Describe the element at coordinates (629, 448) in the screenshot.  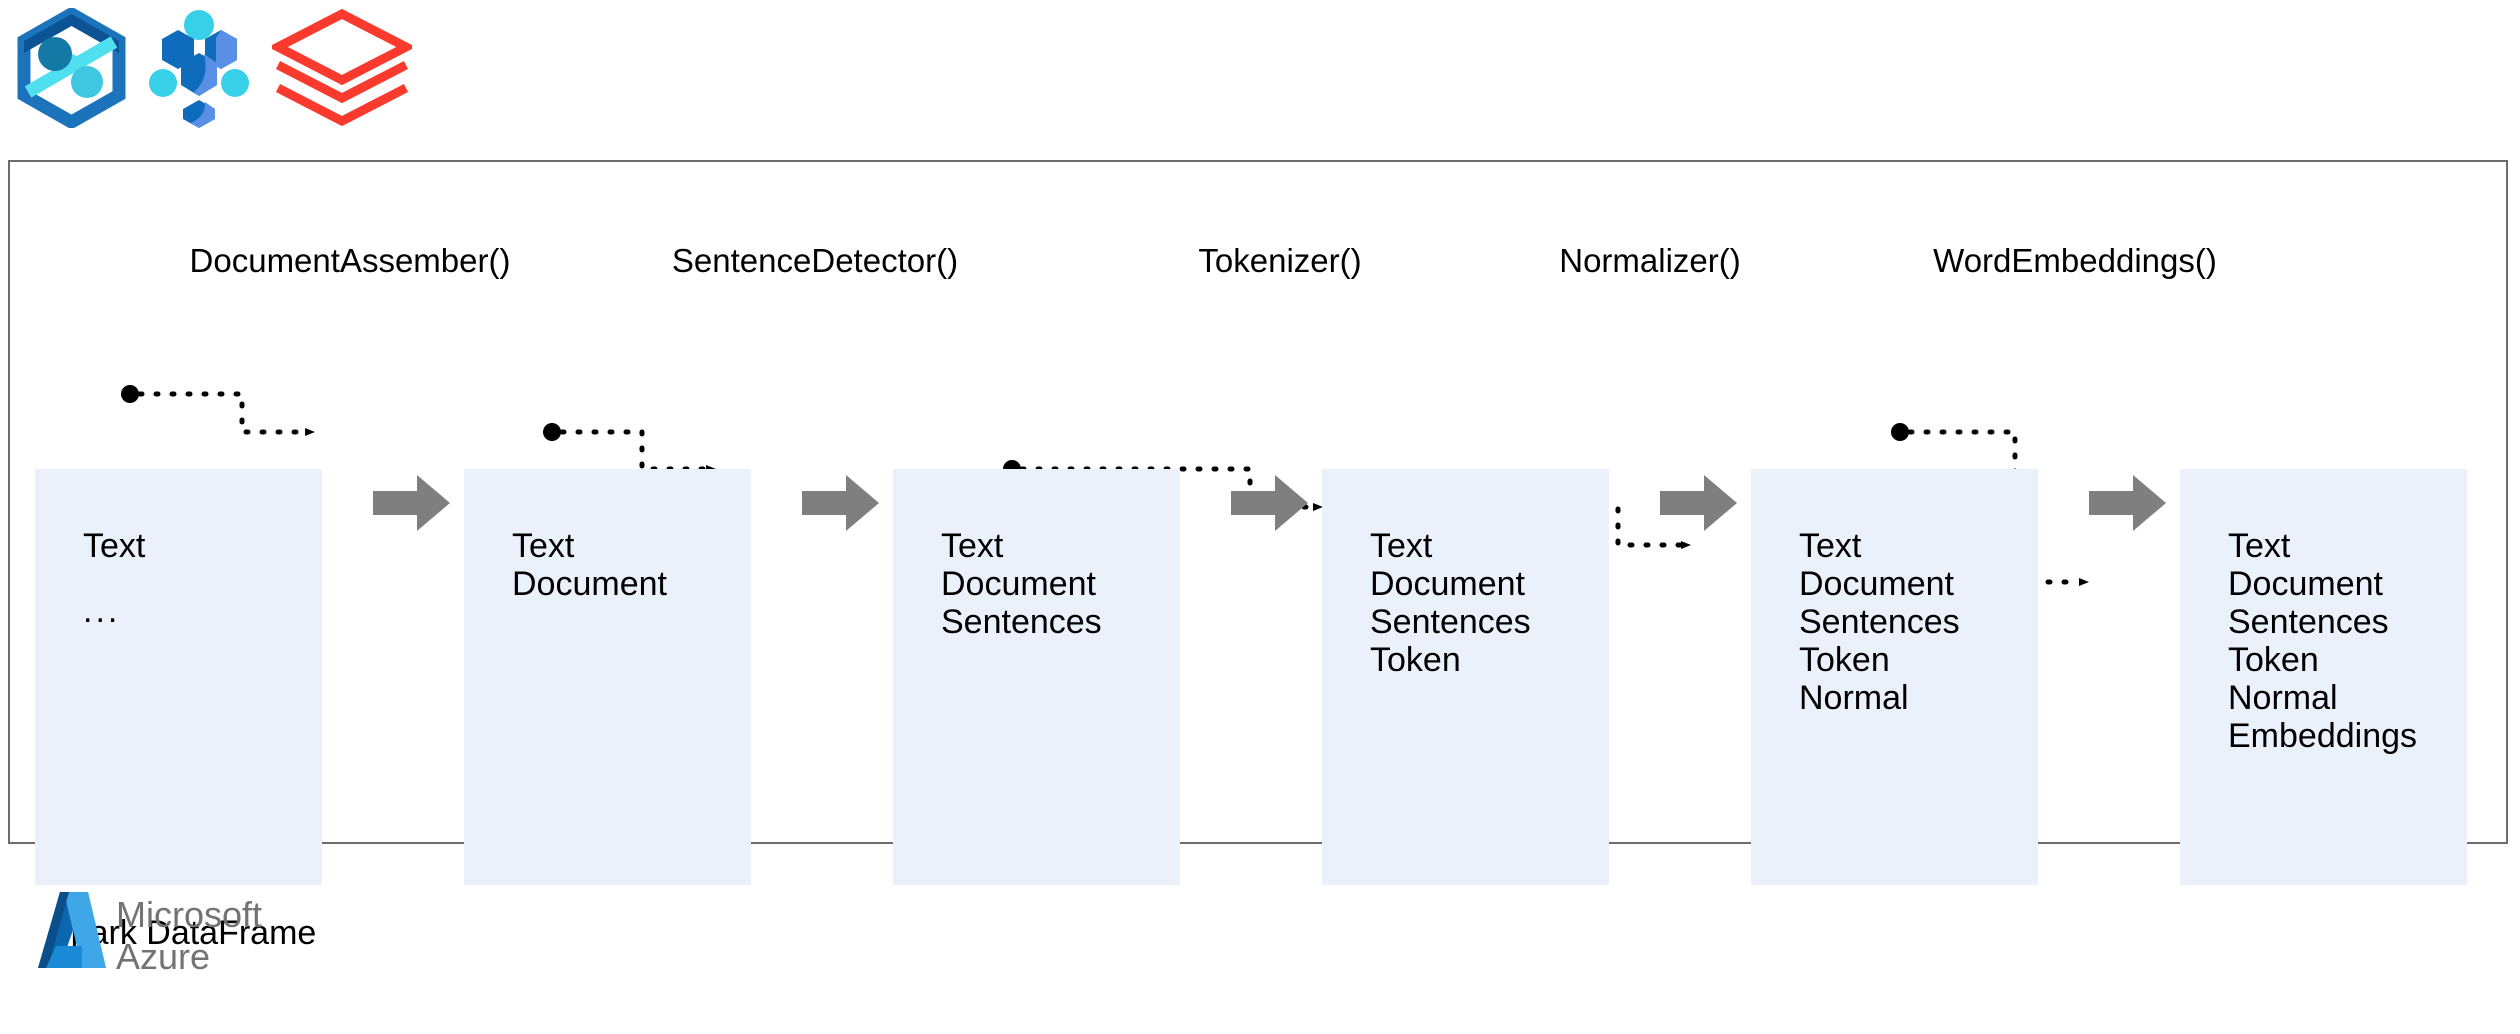
I see `connector-document-to-sentences` at that location.